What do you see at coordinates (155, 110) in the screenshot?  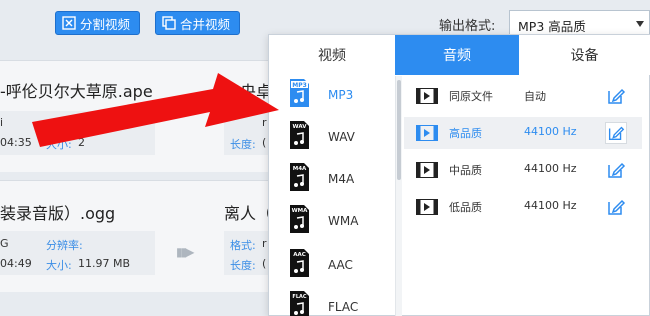 I see `red-pointer-arrow-icon` at bounding box center [155, 110].